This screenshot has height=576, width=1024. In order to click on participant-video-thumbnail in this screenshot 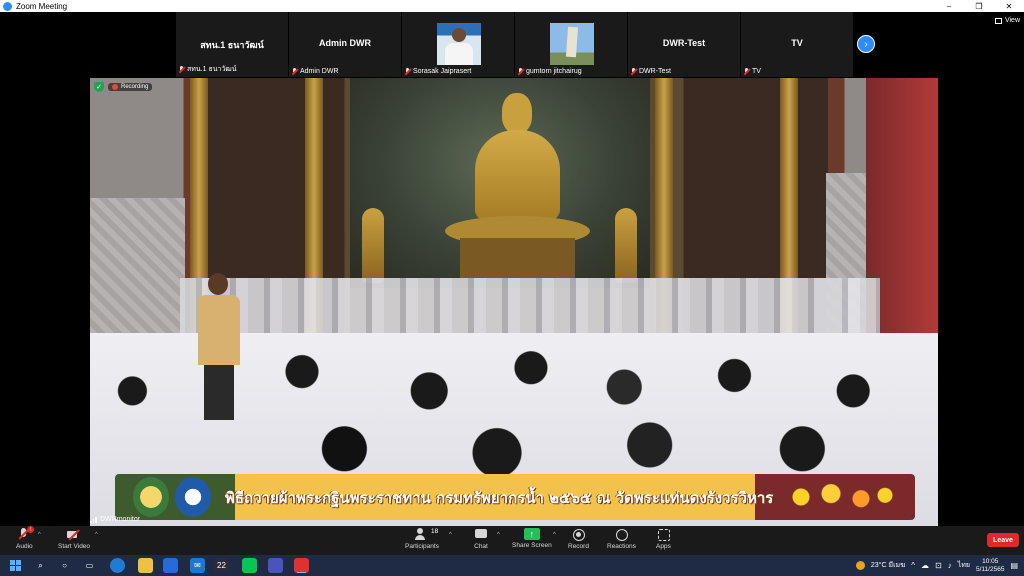, I will do `click(459, 44)`.